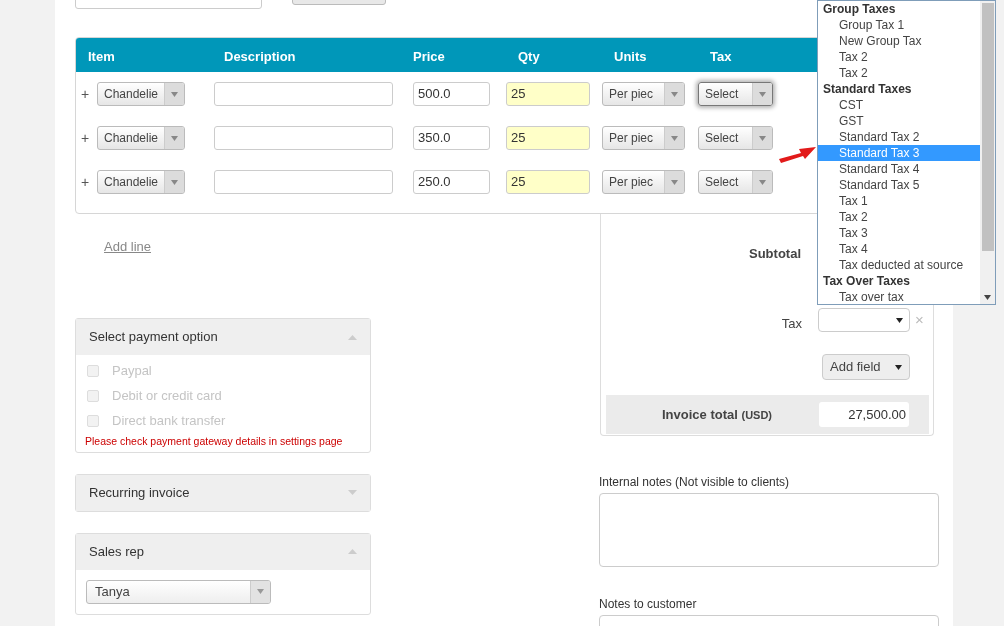 The width and height of the screenshot is (1004, 626). Describe the element at coordinates (451, 182) in the screenshot. I see `price-field: 250.0` at that location.